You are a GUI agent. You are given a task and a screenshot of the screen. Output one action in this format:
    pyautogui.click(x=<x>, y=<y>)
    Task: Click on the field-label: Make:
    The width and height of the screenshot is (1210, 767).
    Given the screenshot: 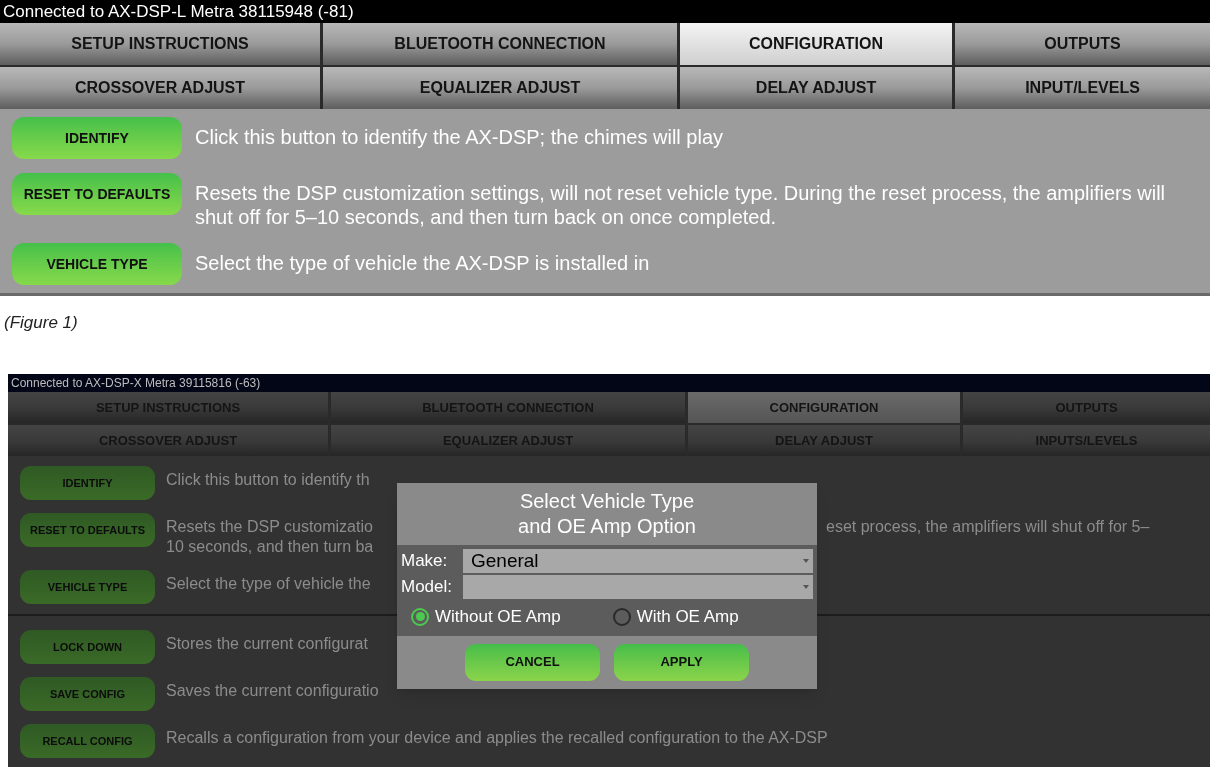 What is the action you would take?
    pyautogui.click(x=425, y=561)
    